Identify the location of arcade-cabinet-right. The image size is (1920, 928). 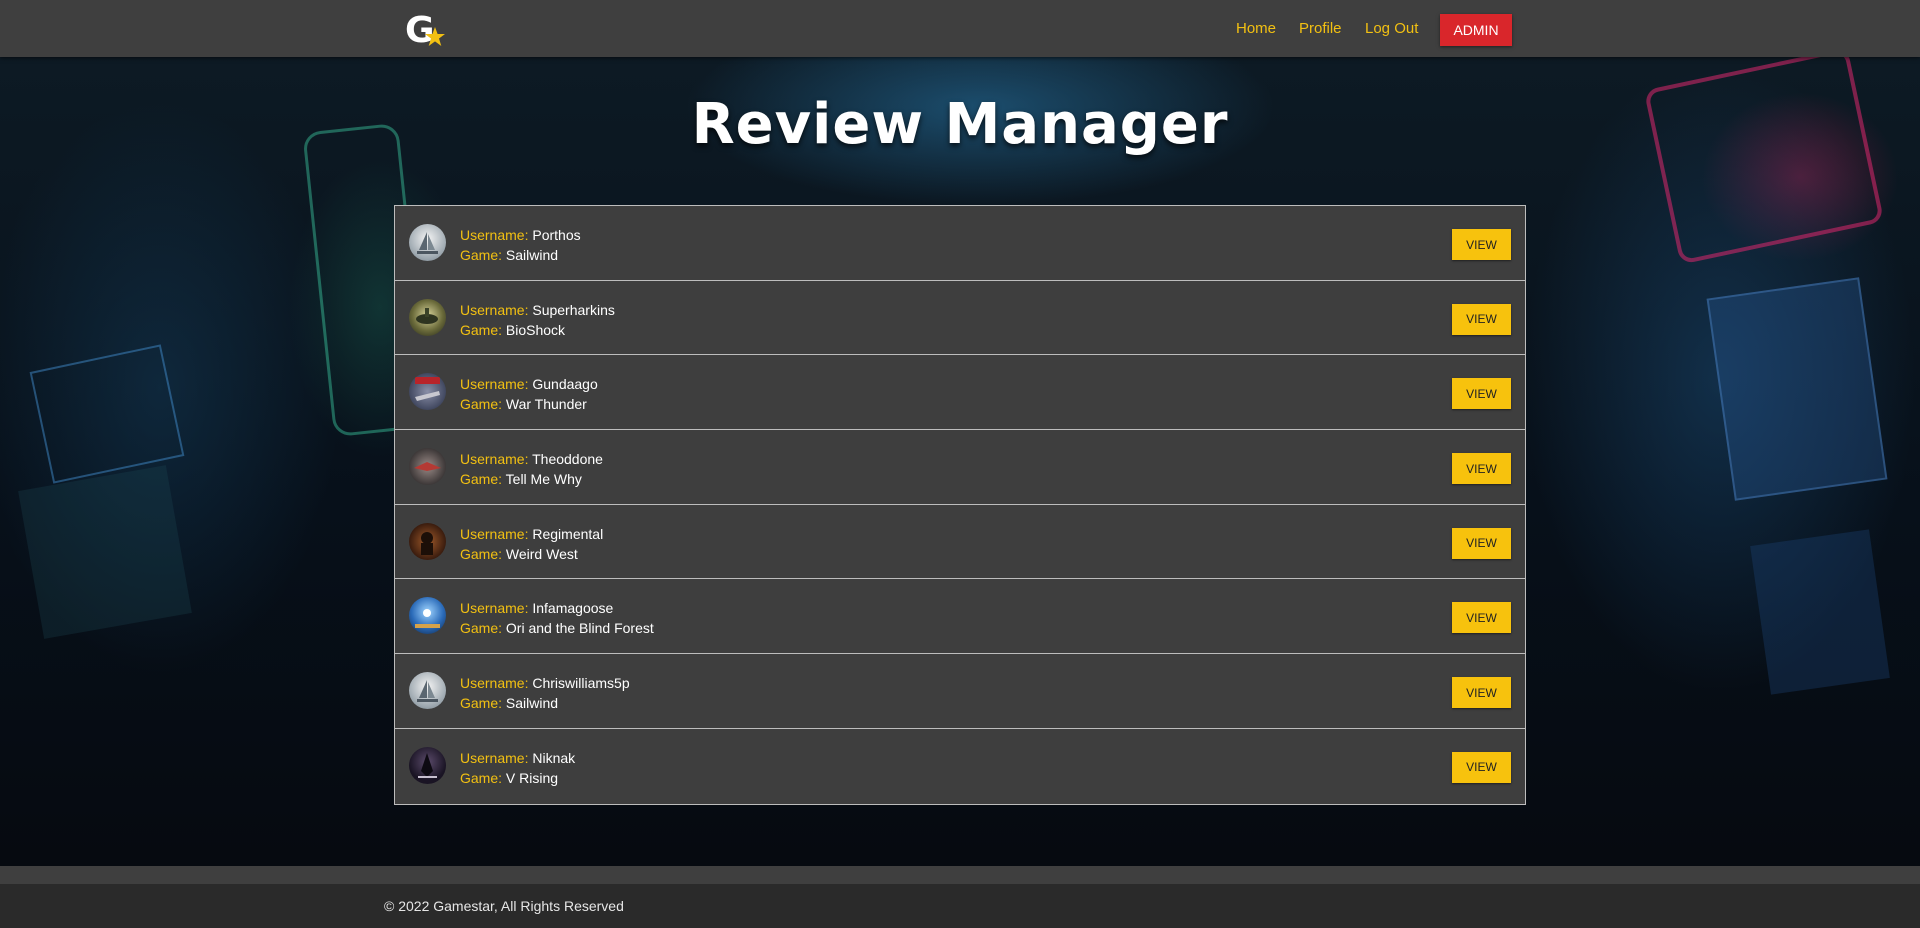
(1820, 612).